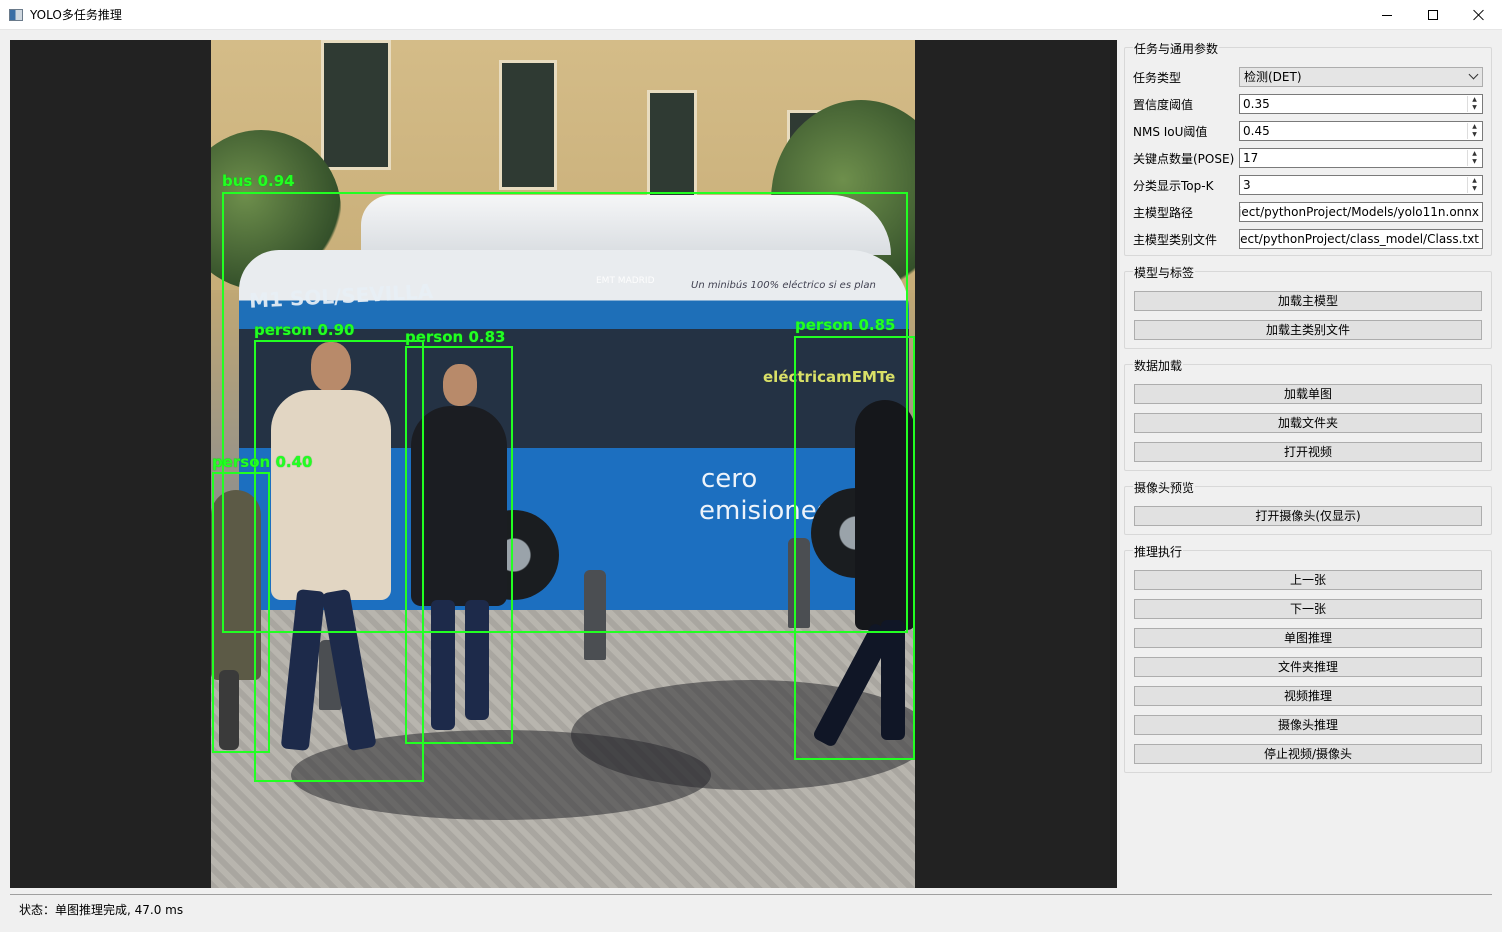 The image size is (1502, 932). Describe the element at coordinates (455, 337) in the screenshot. I see `detection-label-person: person 0.83` at that location.